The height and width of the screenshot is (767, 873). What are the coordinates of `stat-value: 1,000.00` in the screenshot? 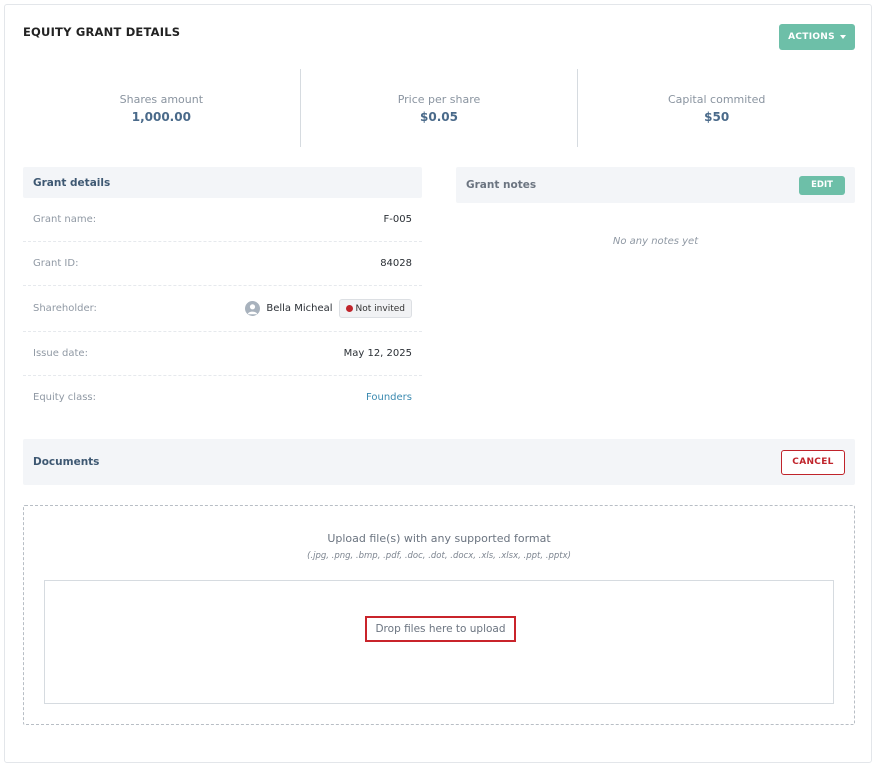 It's located at (161, 116).